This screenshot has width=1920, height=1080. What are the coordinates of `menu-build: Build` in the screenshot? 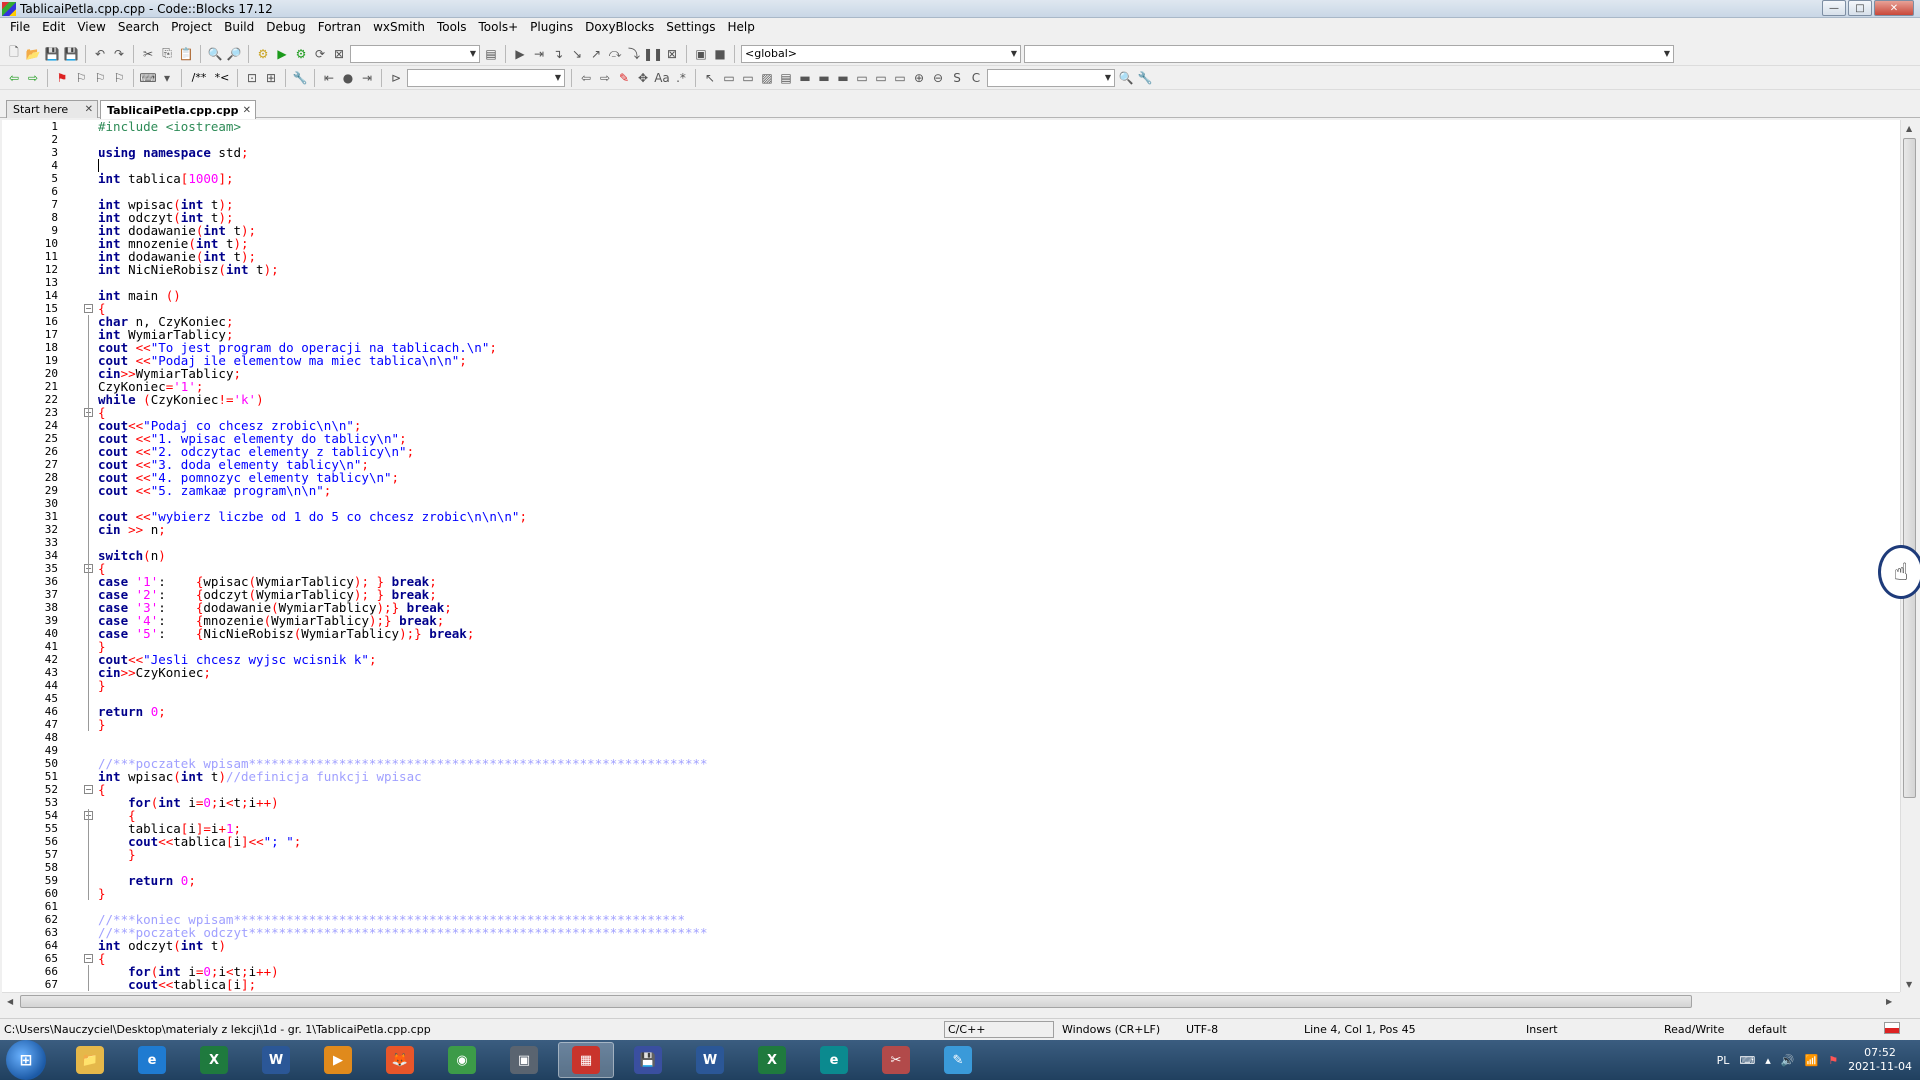 It's located at (239, 27).